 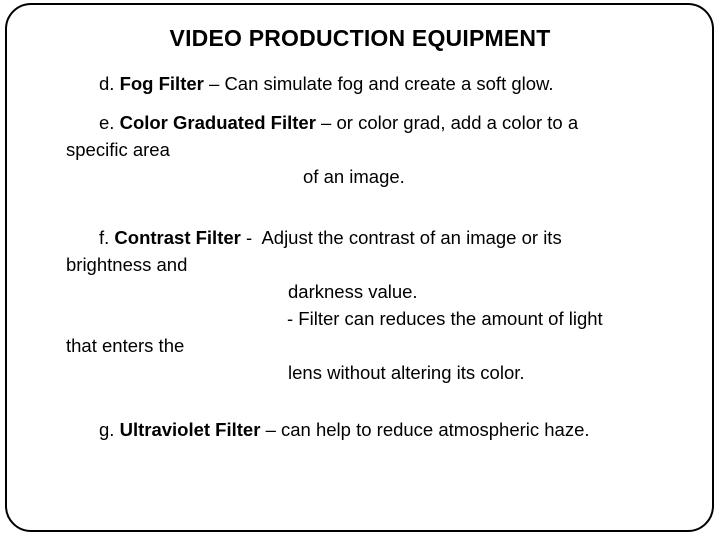 I want to click on list-item-f-definition-line3: darkness value., so click(x=353, y=291).